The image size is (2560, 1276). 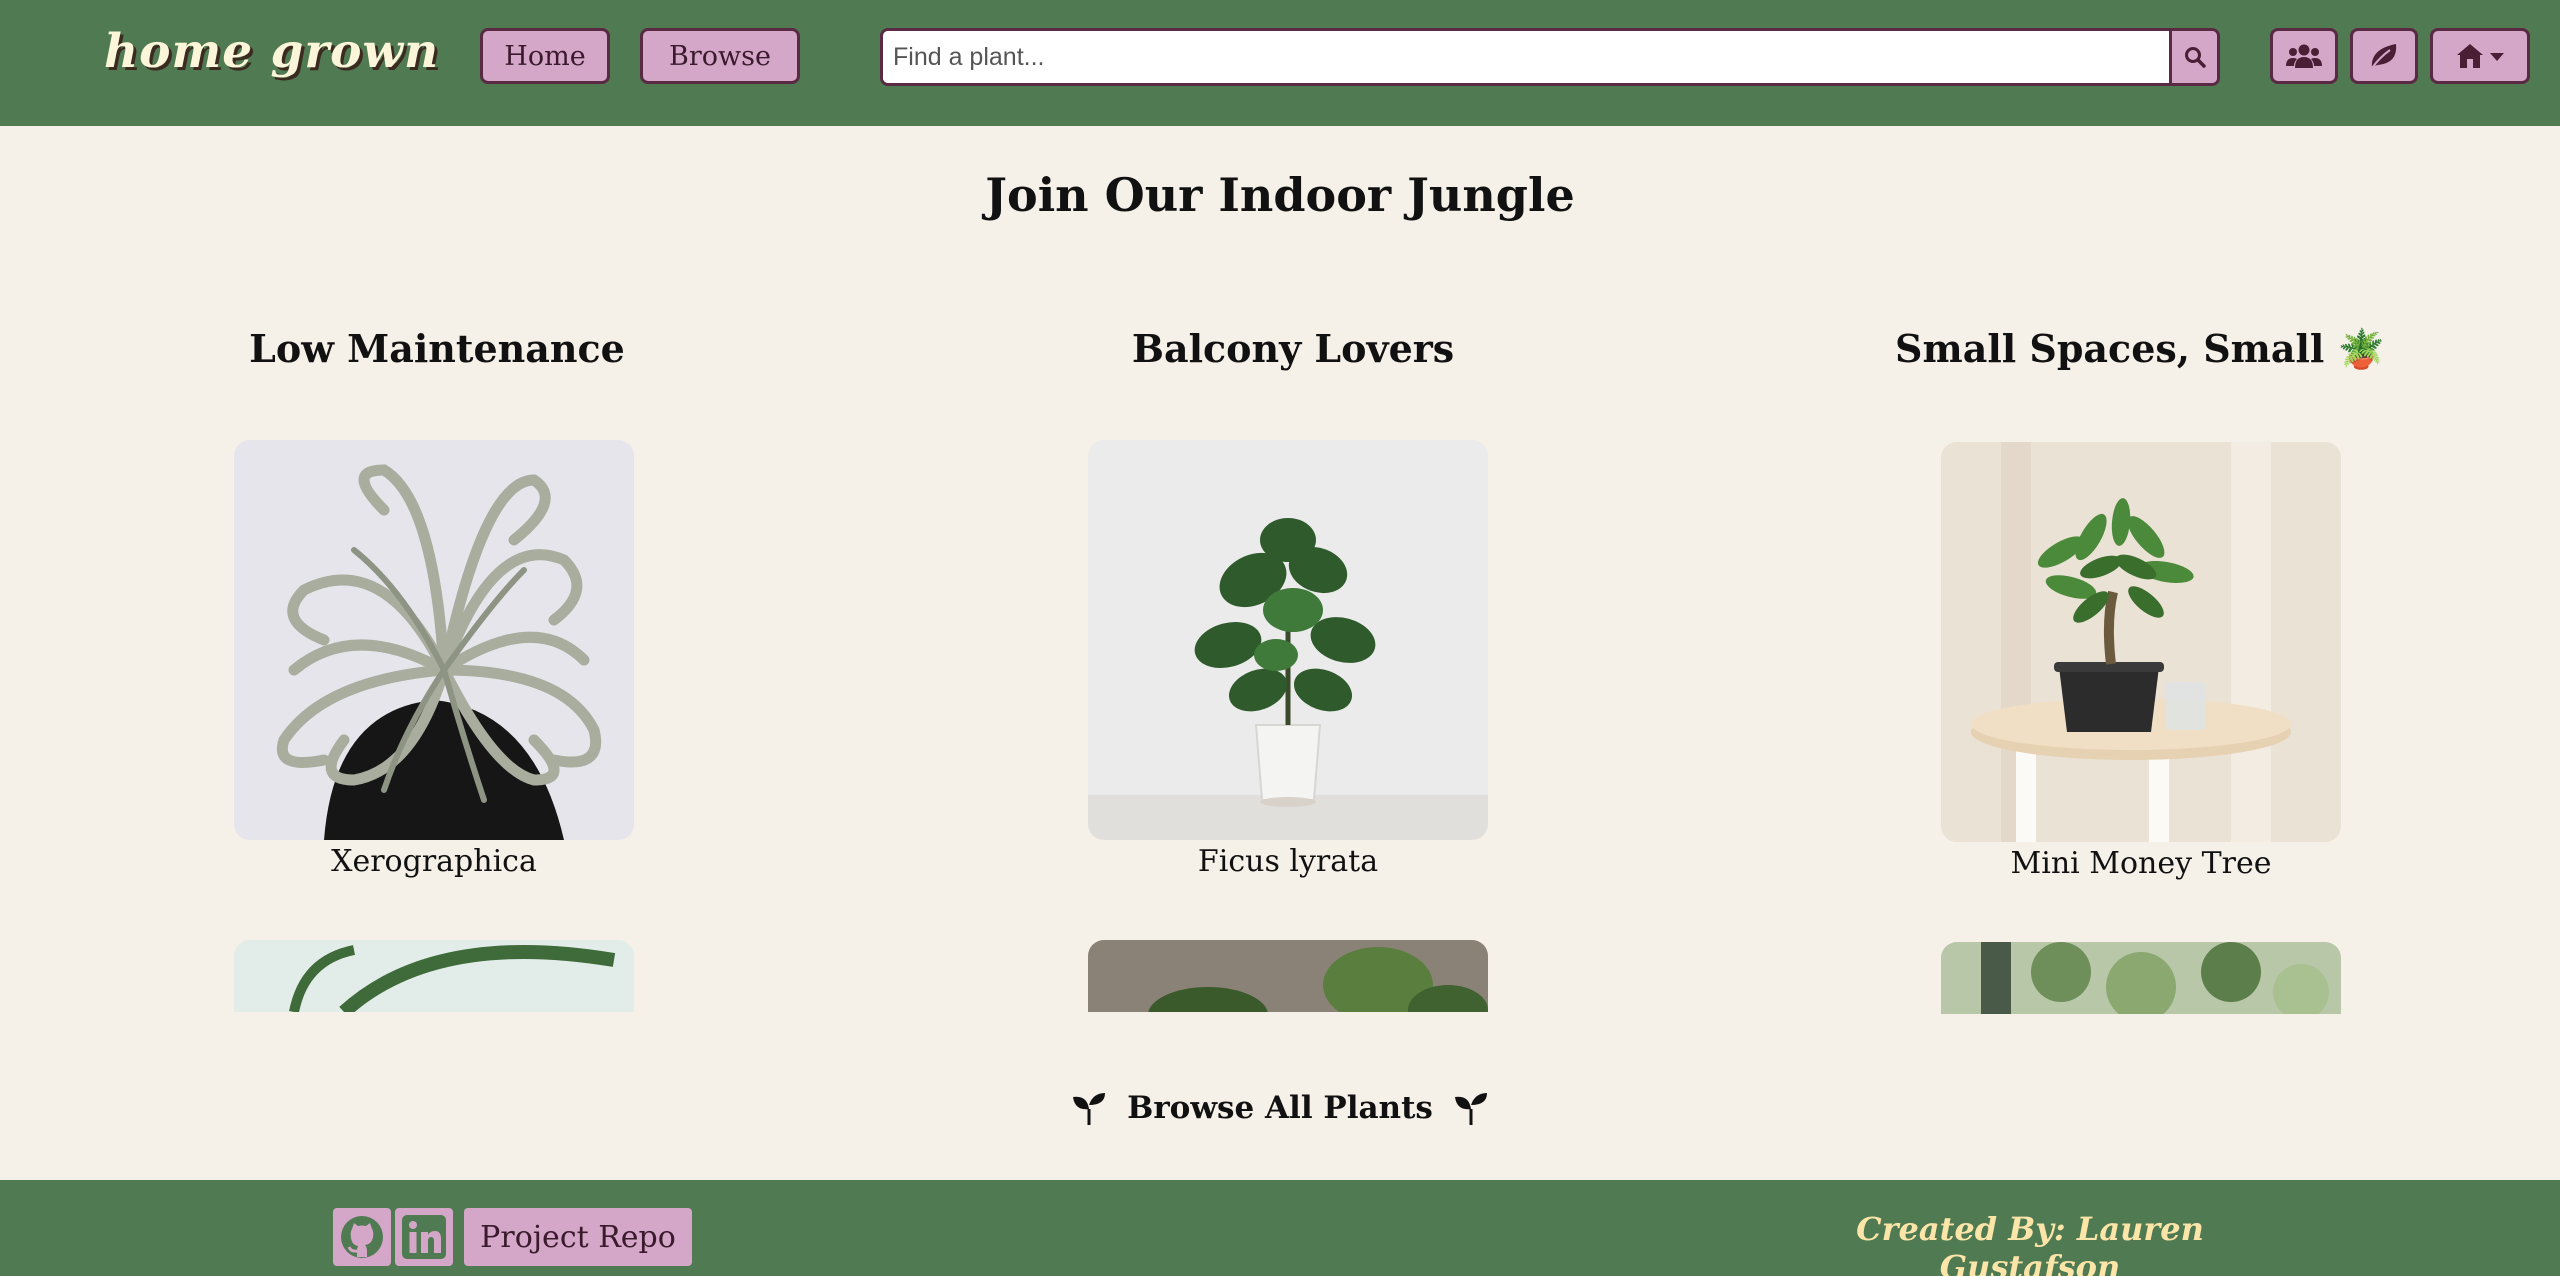 I want to click on category-title-balcony-lovers: Balcony Lovers, so click(x=1293, y=348).